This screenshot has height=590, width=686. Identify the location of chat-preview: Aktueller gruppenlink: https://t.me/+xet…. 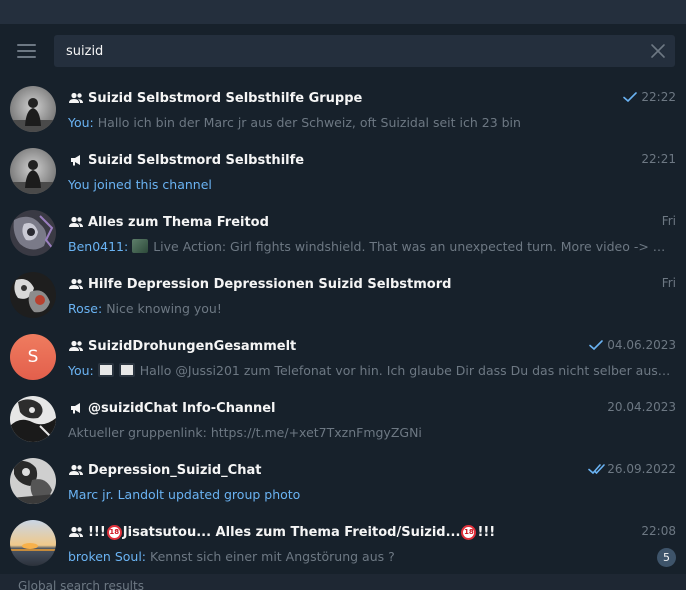
(370, 432).